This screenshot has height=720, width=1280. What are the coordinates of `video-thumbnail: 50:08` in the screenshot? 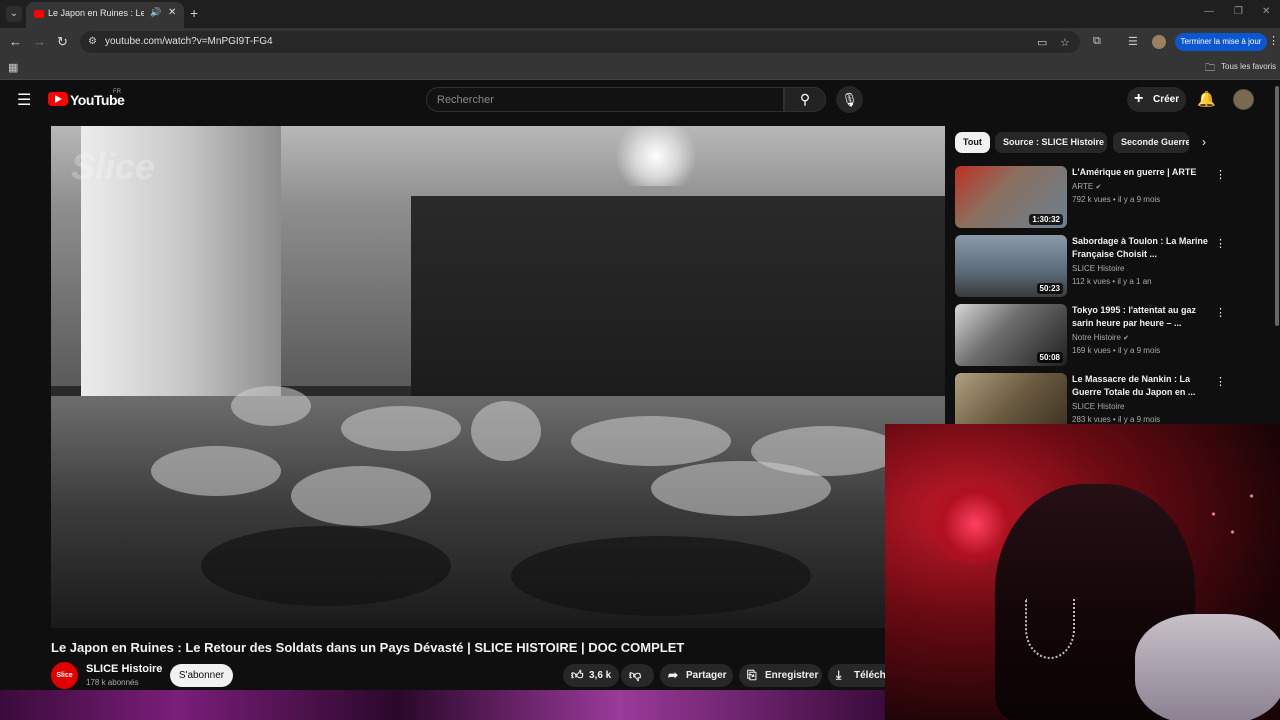 It's located at (1011, 335).